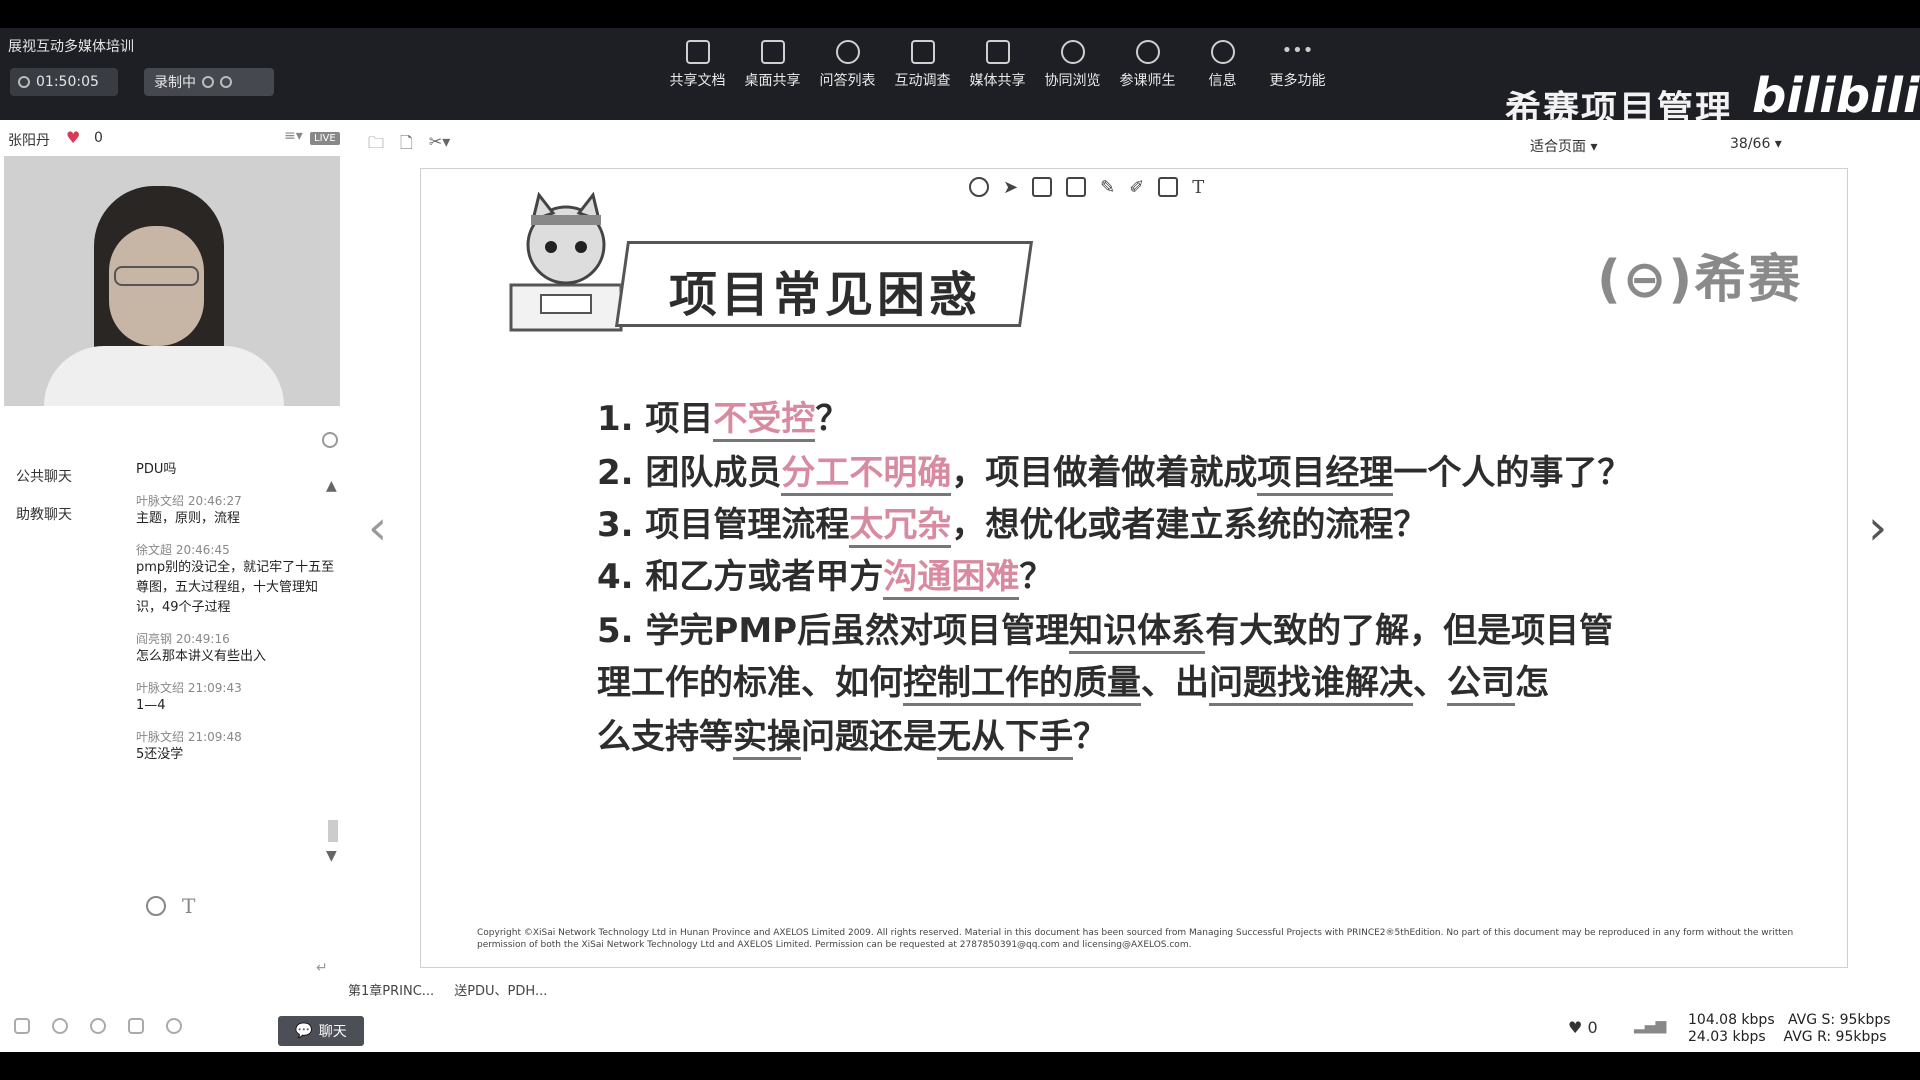  What do you see at coordinates (60, 1026) in the screenshot?
I see `microphone-icon` at bounding box center [60, 1026].